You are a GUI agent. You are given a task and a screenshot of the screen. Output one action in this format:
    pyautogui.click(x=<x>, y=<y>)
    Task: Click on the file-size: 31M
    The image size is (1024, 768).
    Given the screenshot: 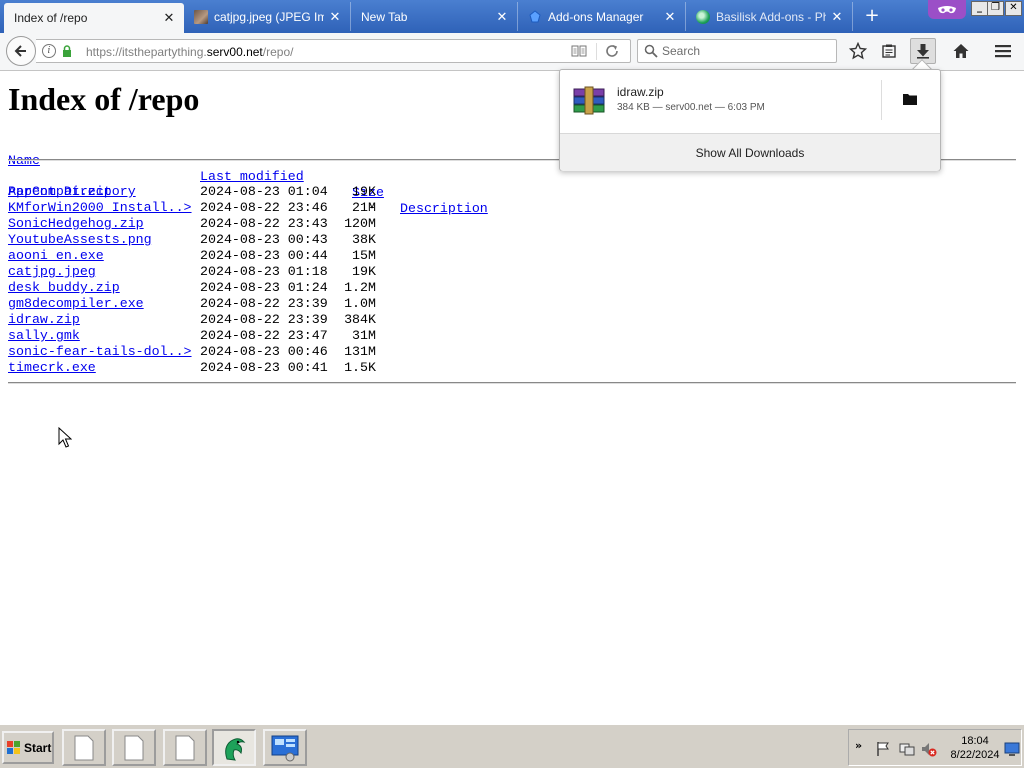 What is the action you would take?
    pyautogui.click(x=364, y=335)
    